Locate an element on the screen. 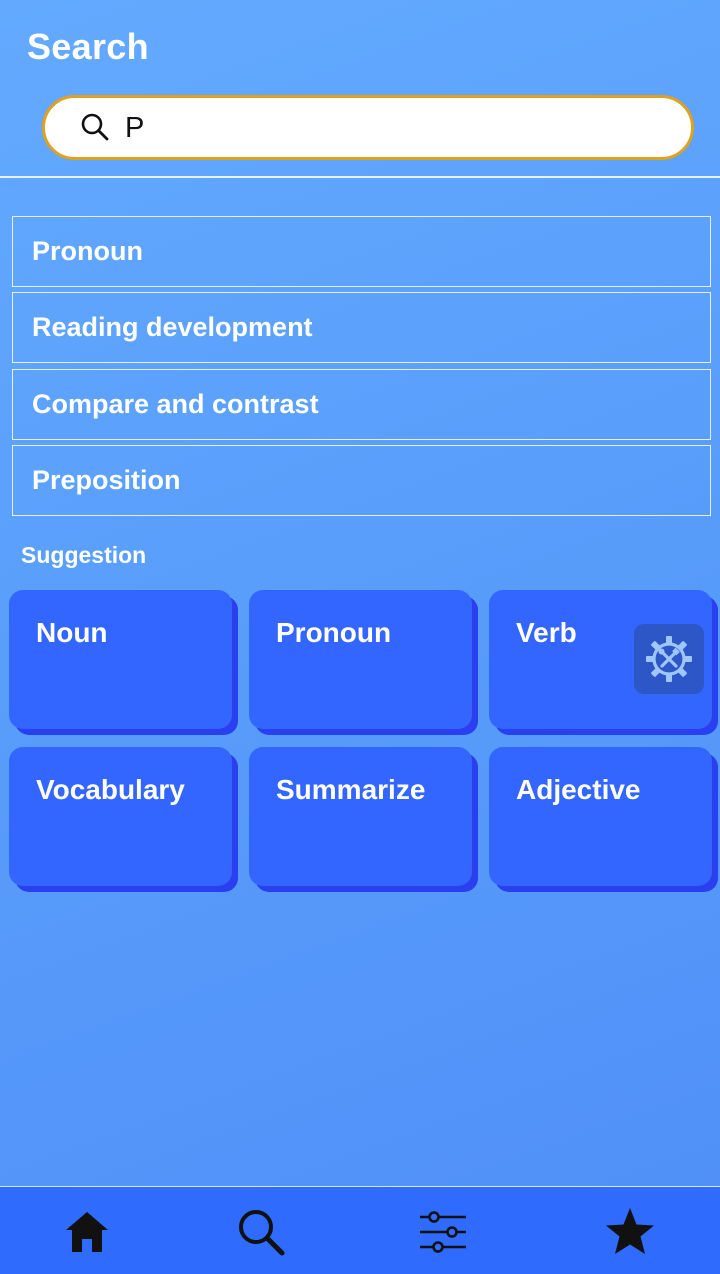 This screenshot has width=720, height=1274. suggestion-heading: Suggestion is located at coordinates (84, 555).